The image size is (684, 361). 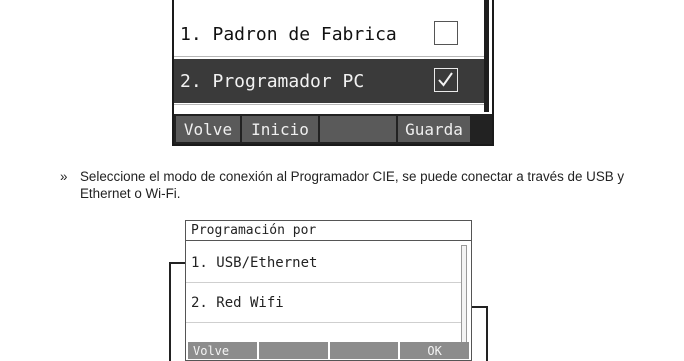 I want to click on softkey-guarda: Guarda, so click(x=434, y=129).